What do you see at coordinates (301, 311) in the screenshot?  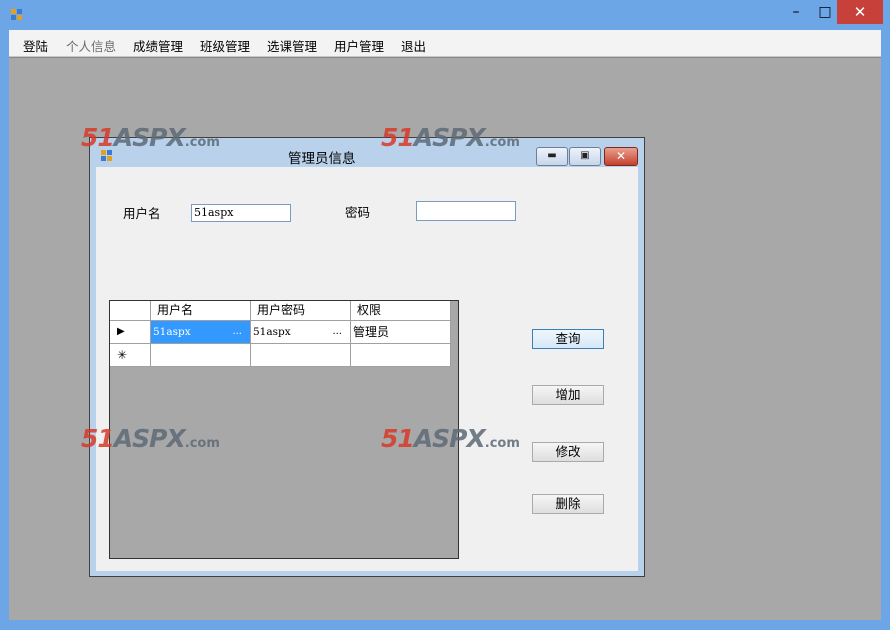 I see `grid-column-header-password: 用户密码` at bounding box center [301, 311].